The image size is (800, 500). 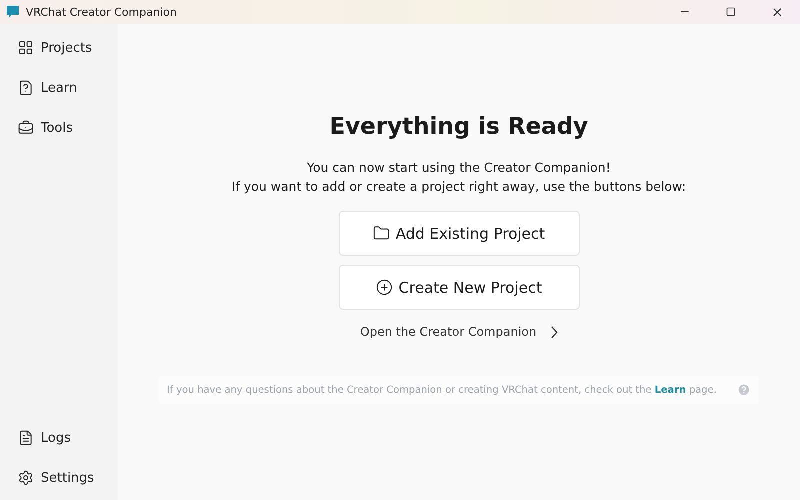 I want to click on help-text: If you have any questions about the Creator Companion or creating VRChat content, check out the Learn page., so click(x=442, y=390).